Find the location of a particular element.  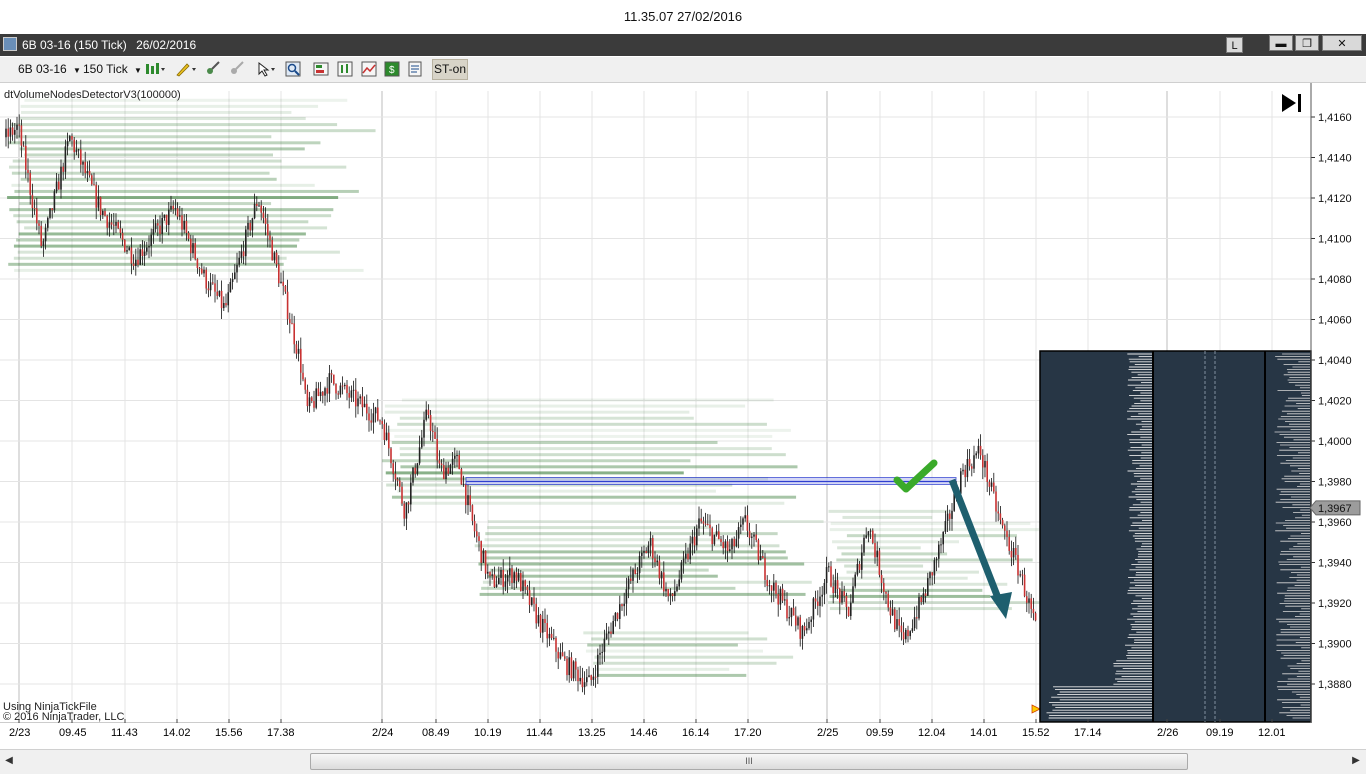

minimize-button: ▬ is located at coordinates (1281, 43).